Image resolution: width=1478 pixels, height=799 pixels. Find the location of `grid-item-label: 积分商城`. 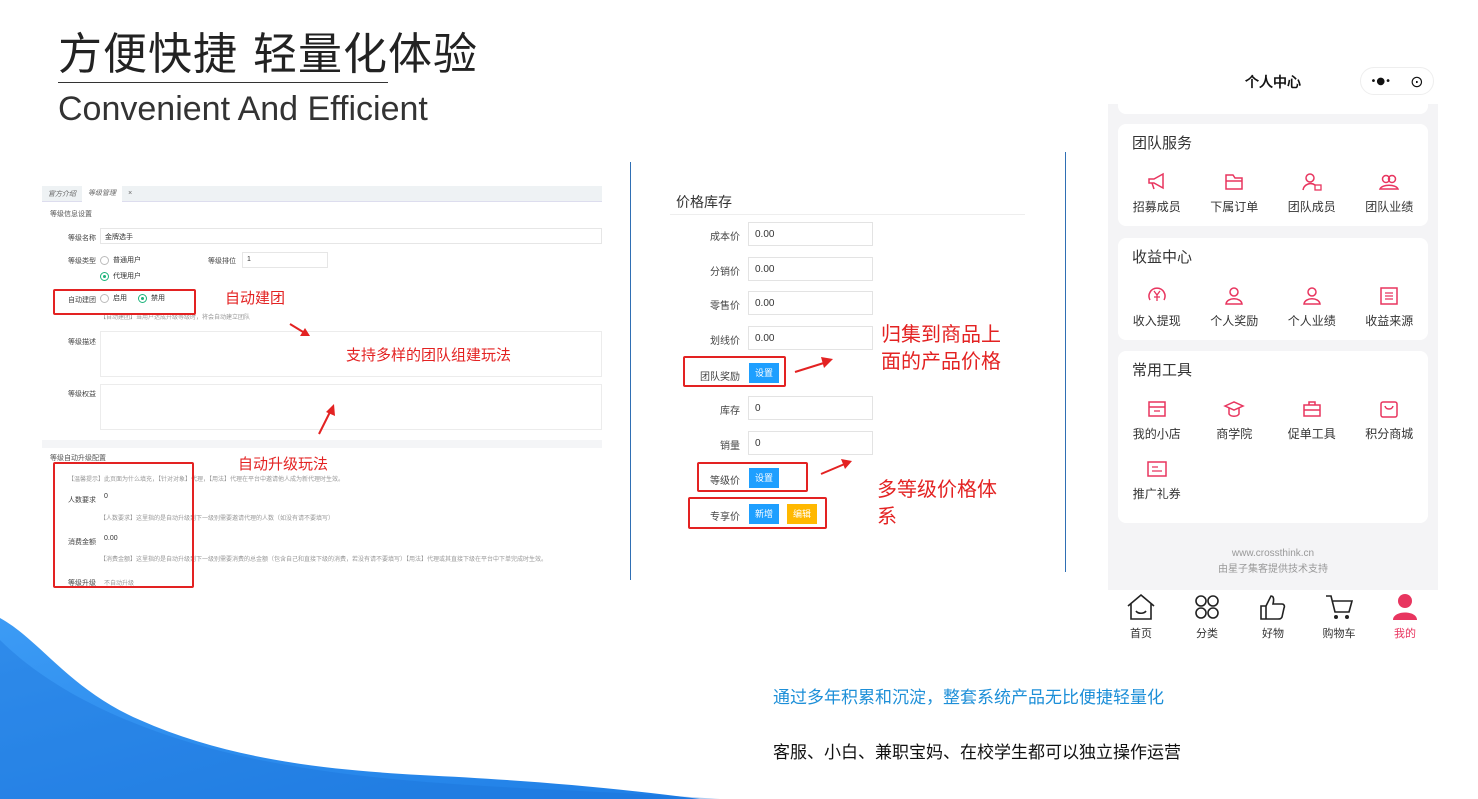

grid-item-label: 积分商城 is located at coordinates (1389, 434).